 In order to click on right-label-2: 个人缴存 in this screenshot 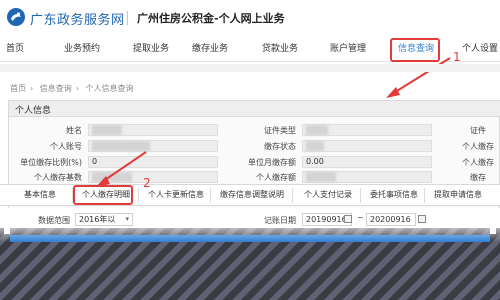, I will do `click(478, 146)`.